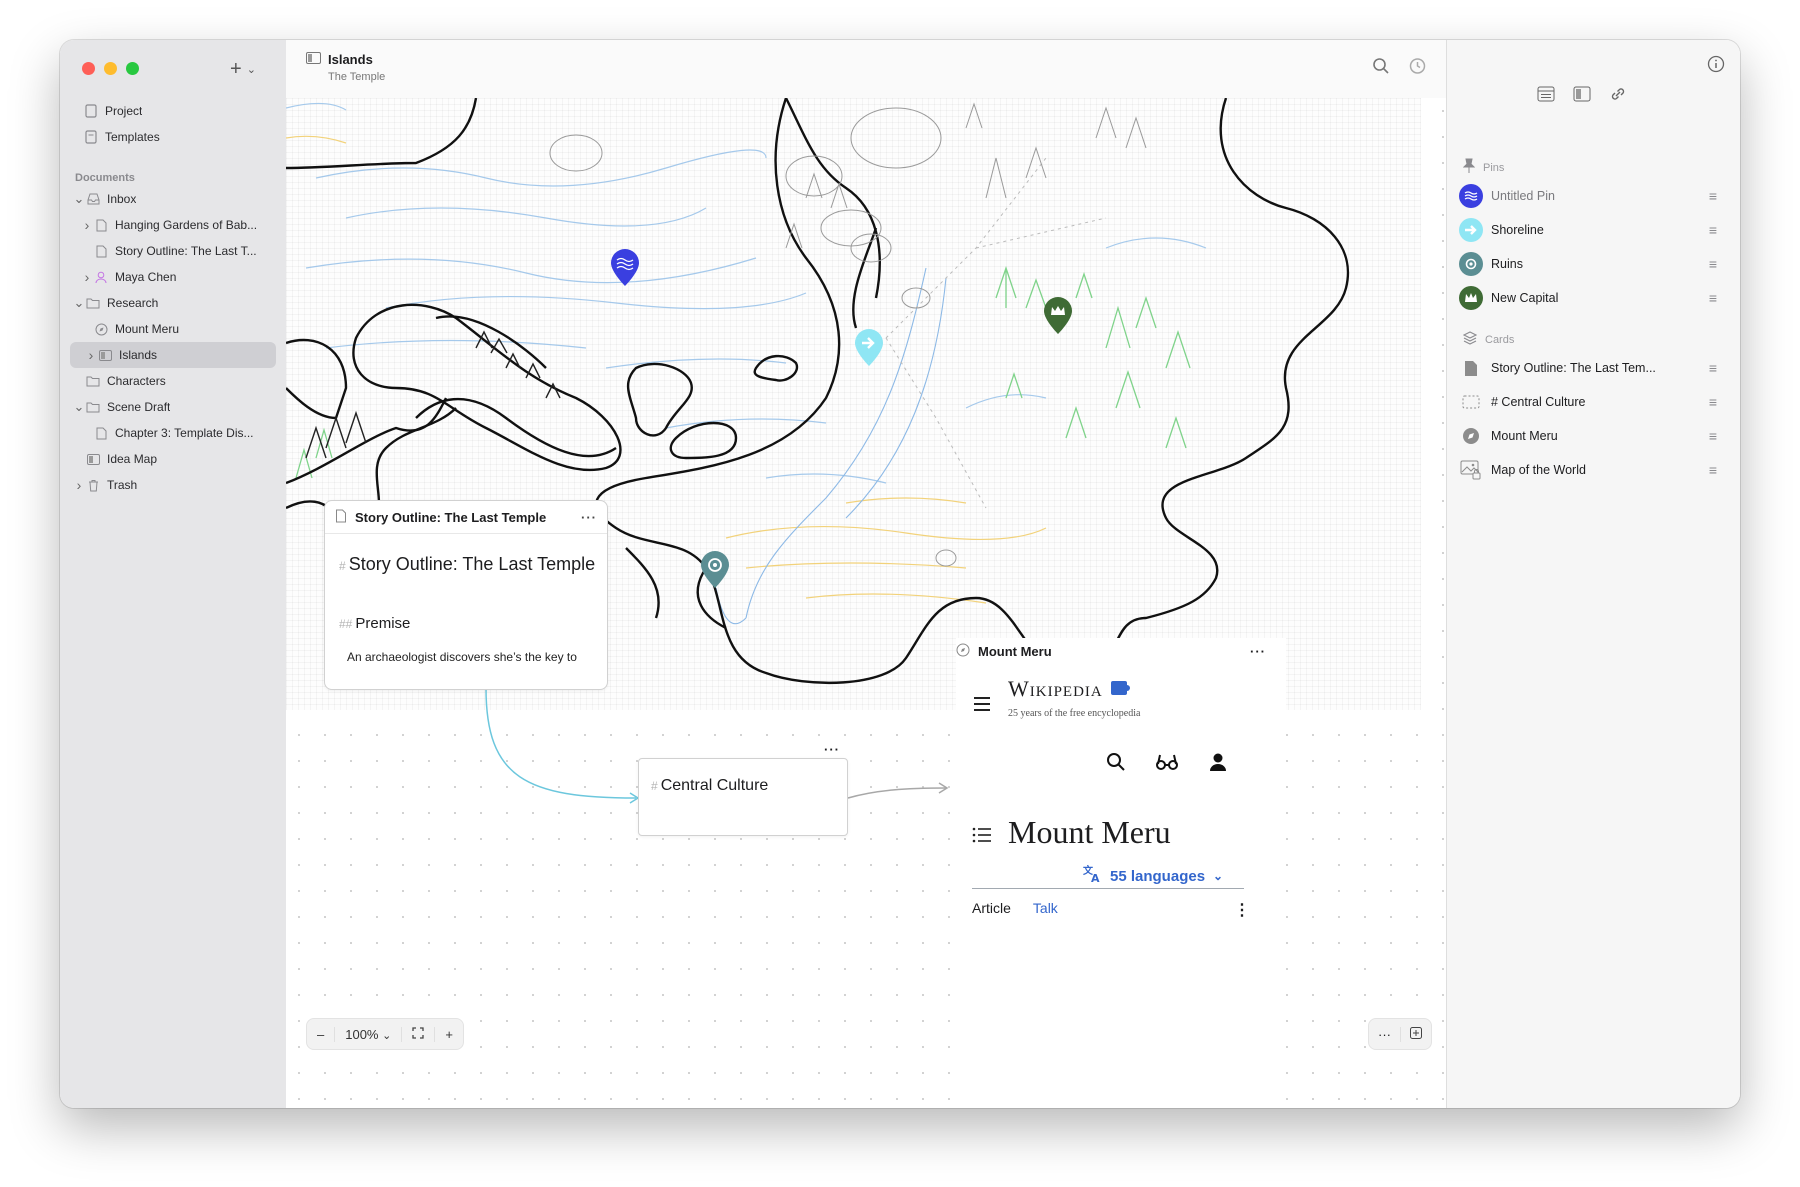 The width and height of the screenshot is (1800, 1187). I want to click on page-tools-menu-icon: ⋮, so click(1242, 910).